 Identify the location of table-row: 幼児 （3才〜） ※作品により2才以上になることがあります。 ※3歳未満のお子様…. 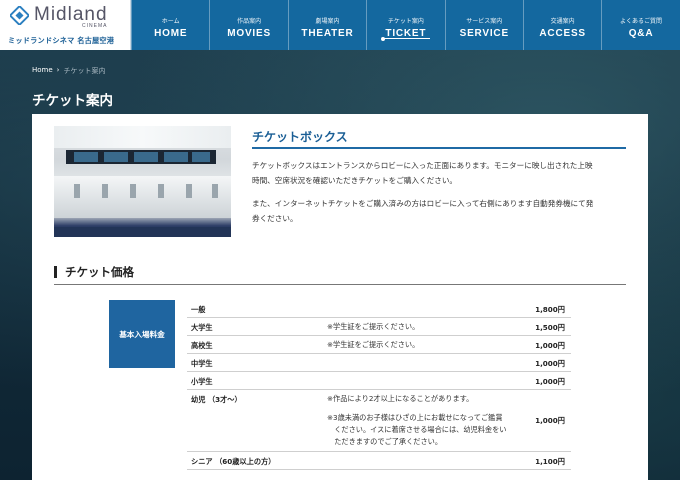
(379, 421).